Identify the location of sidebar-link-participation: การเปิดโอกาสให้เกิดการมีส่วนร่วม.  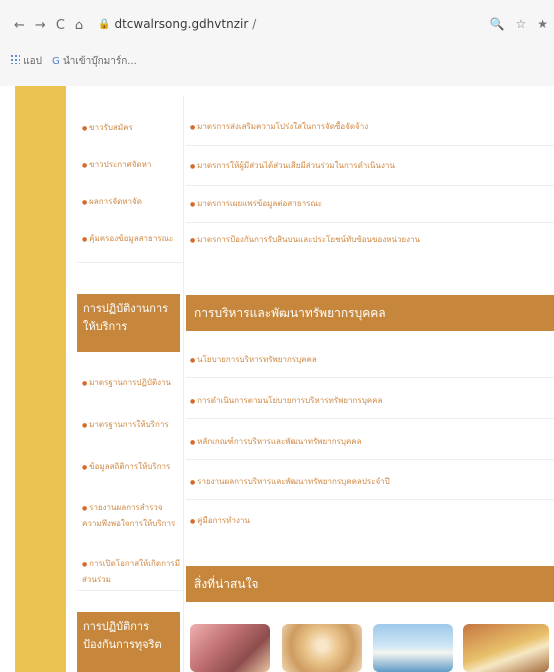
(132, 571).